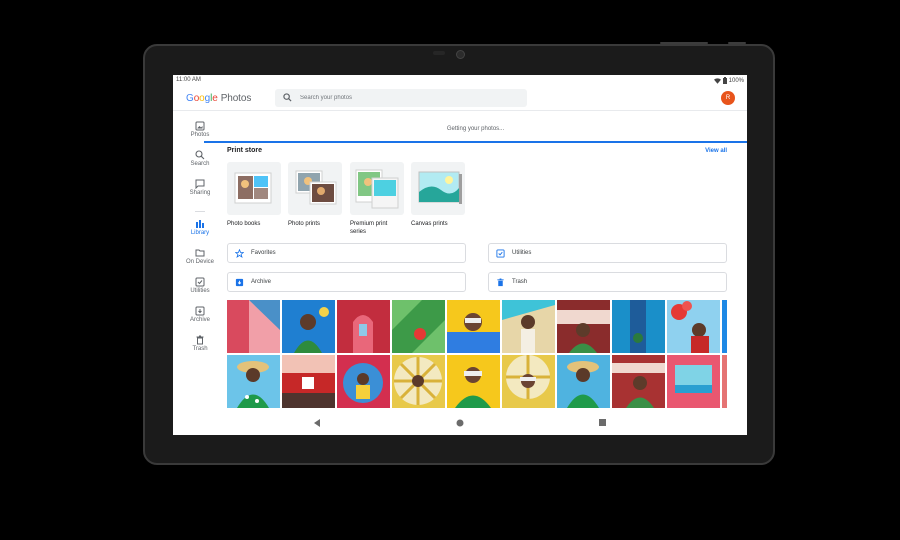 Image resolution: width=900 pixels, height=540 pixels. I want to click on nav-label: Search, so click(200, 164).